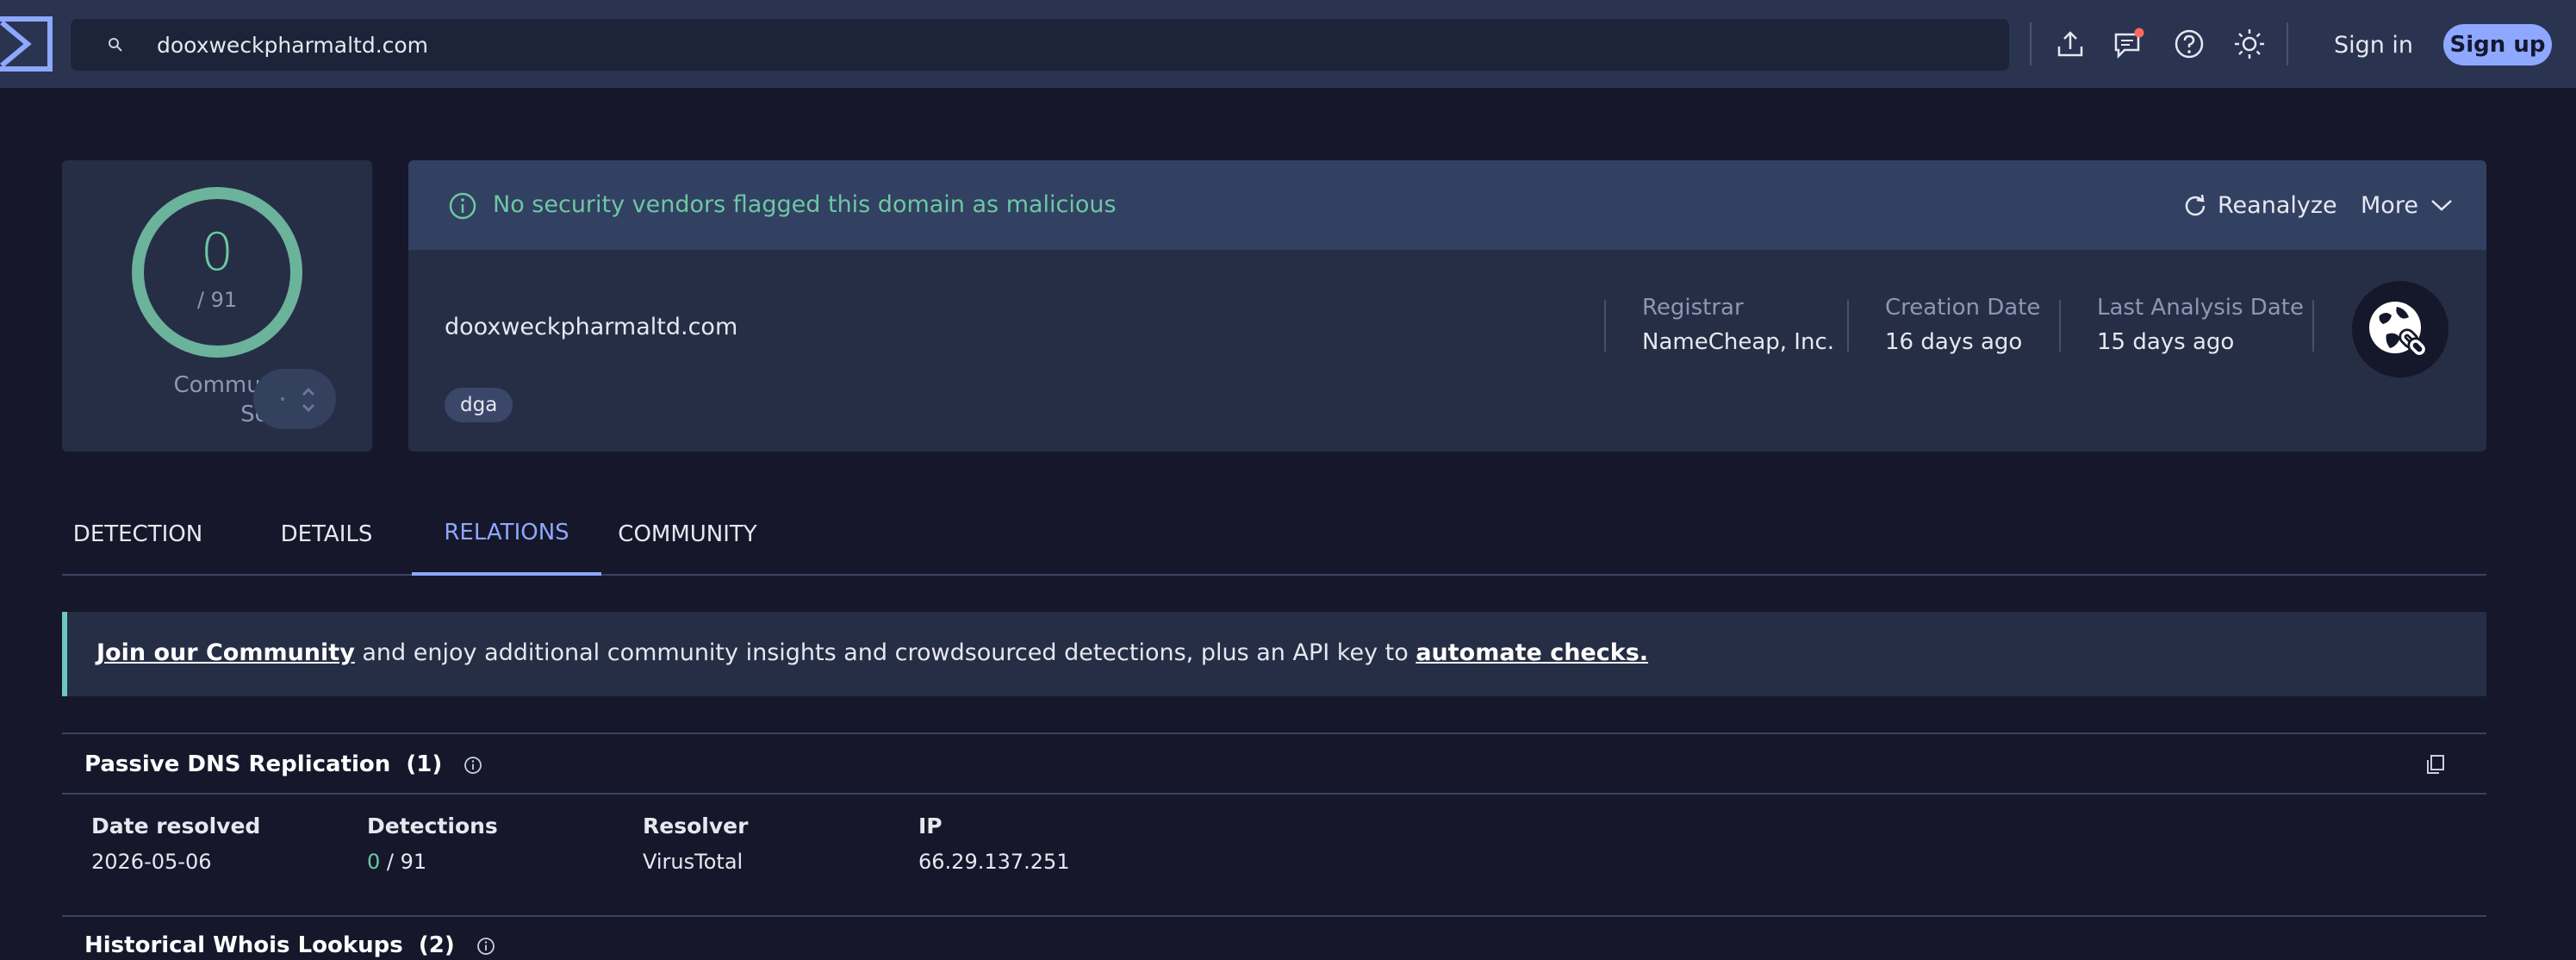  I want to click on domain-tag: dga, so click(479, 405).